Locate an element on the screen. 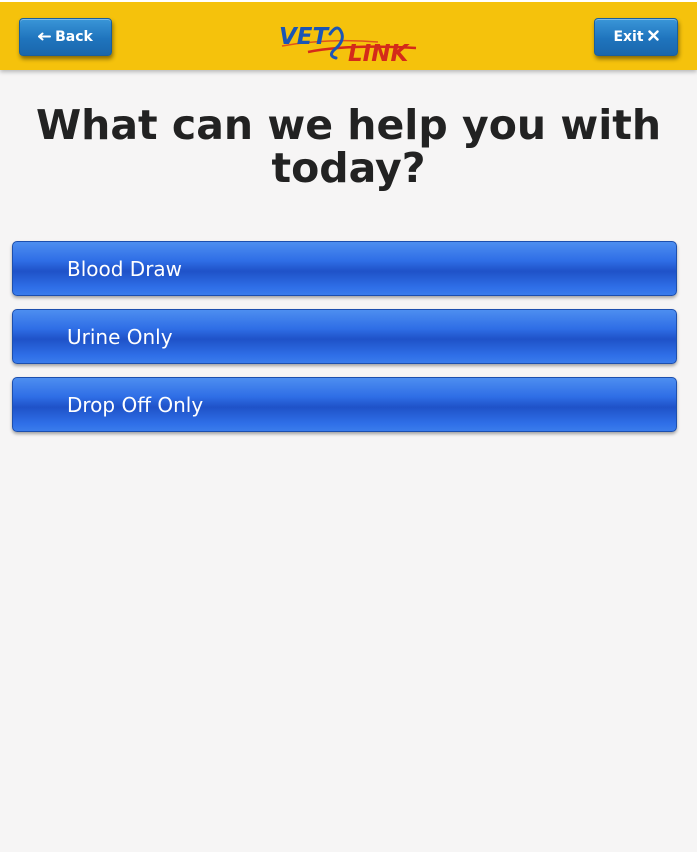 This screenshot has width=697, height=852. logo-text-vet: VET is located at coordinates (305, 37).